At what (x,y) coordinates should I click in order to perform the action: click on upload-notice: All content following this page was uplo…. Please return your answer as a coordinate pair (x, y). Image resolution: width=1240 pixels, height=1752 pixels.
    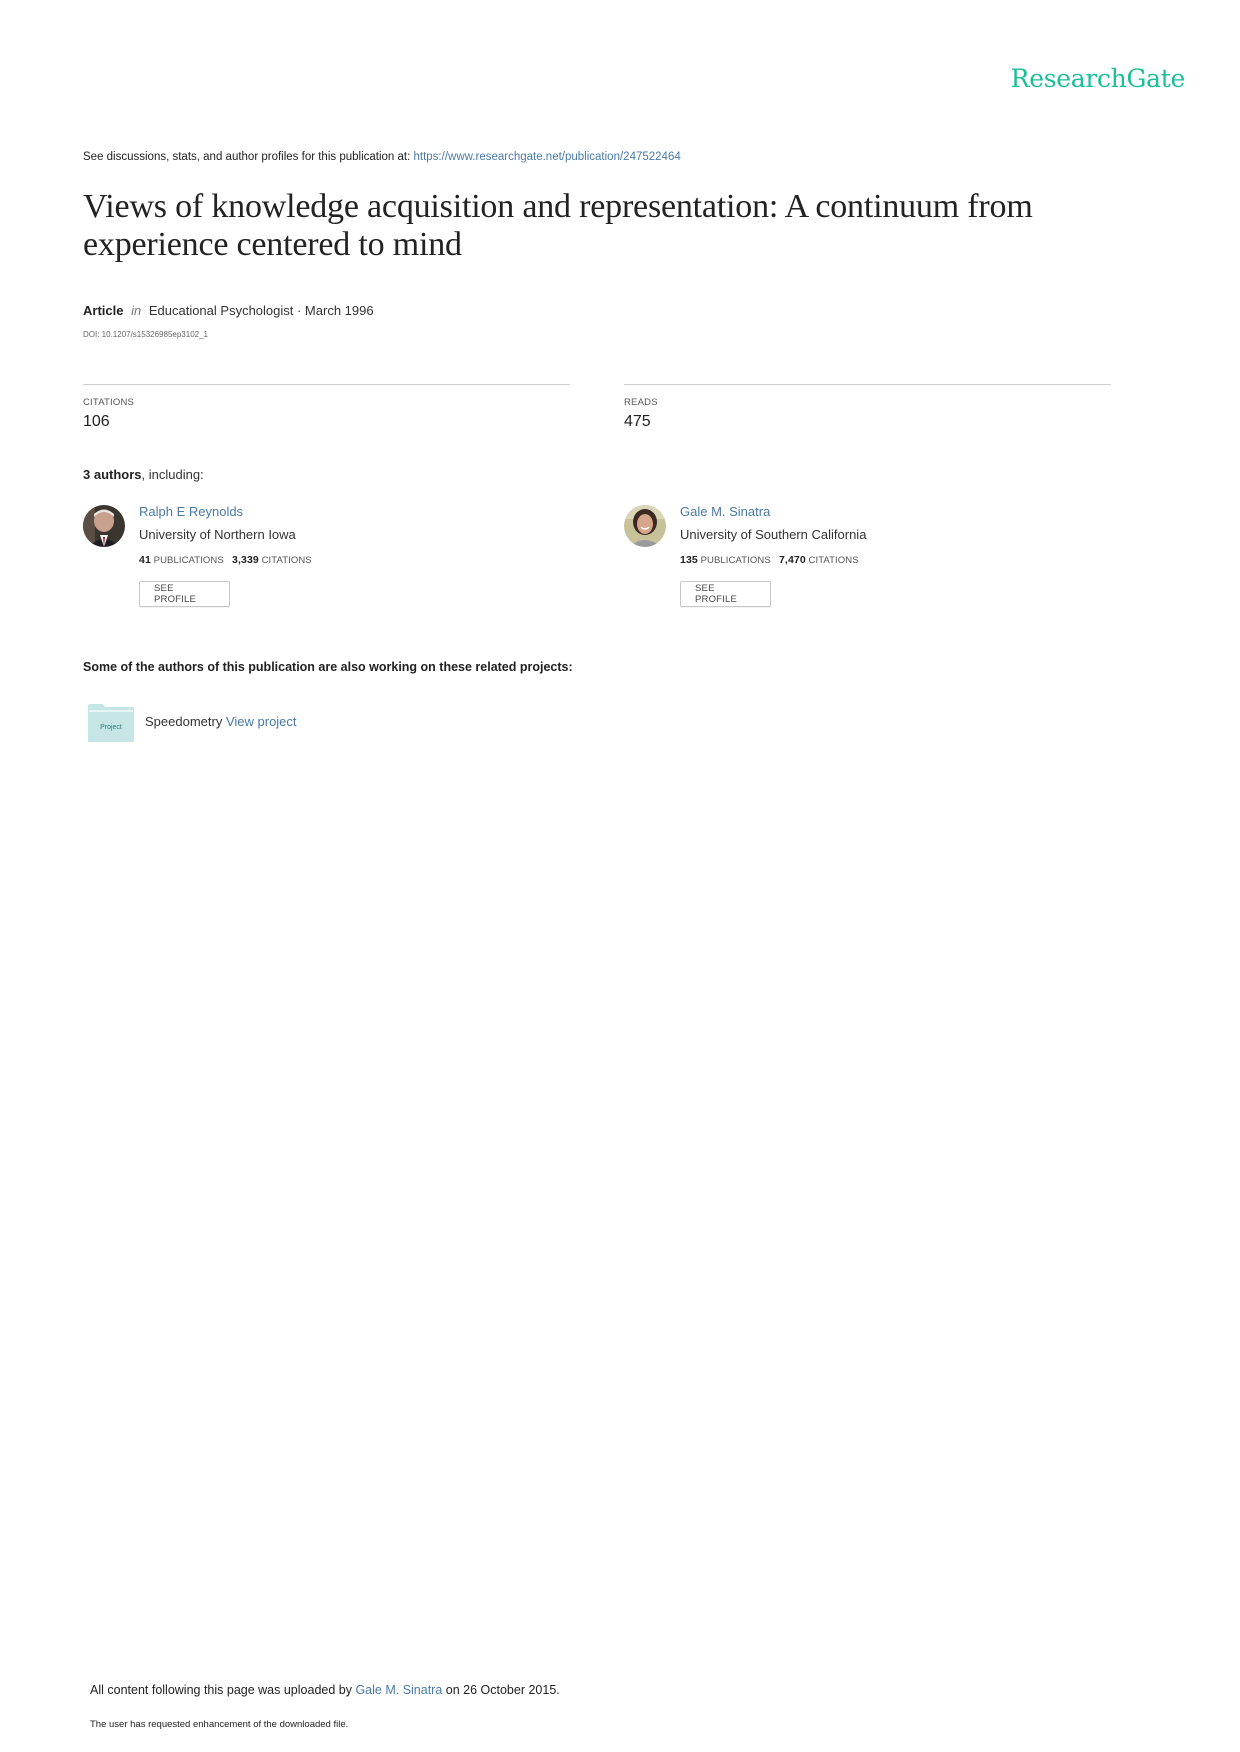
    Looking at the image, I should click on (325, 1690).